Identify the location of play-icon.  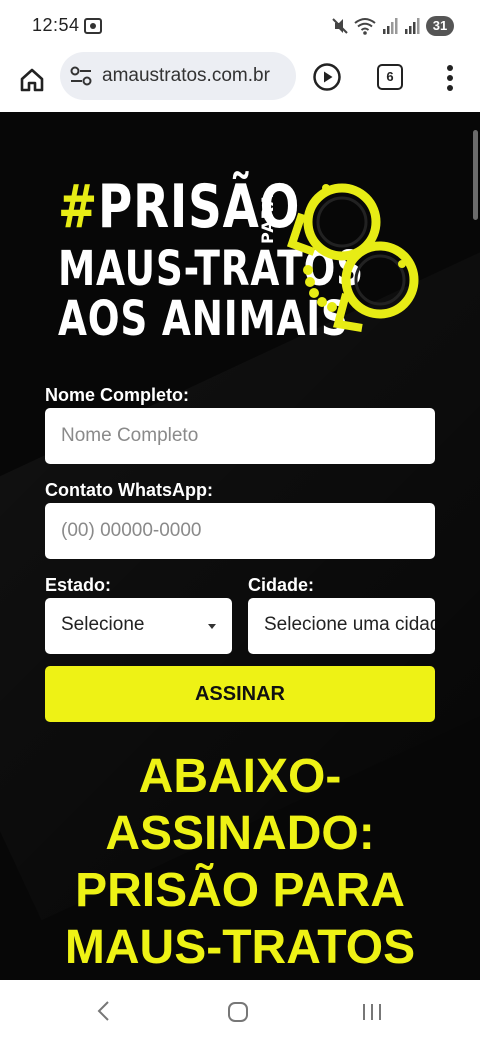
(327, 77).